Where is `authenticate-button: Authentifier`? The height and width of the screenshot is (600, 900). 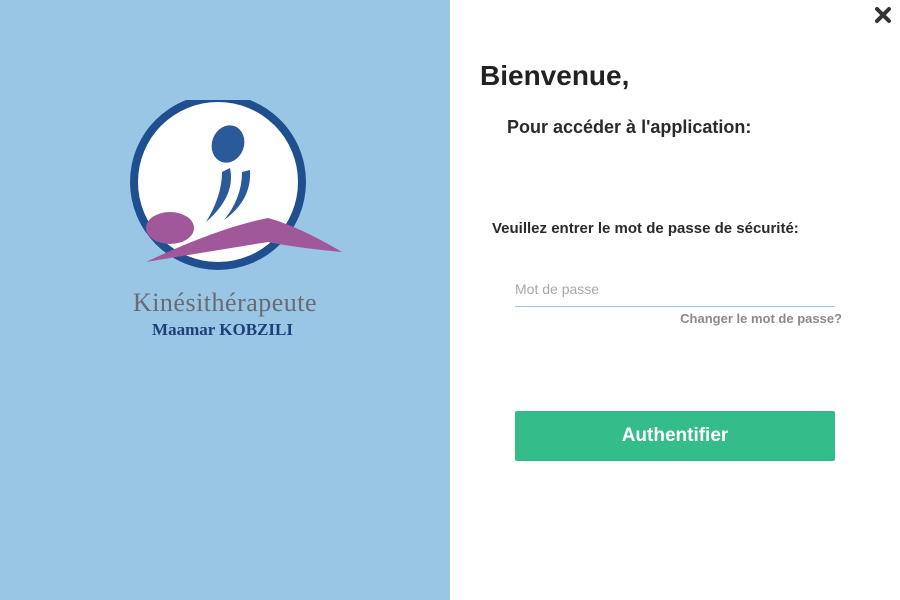 authenticate-button: Authentifier is located at coordinates (675, 436).